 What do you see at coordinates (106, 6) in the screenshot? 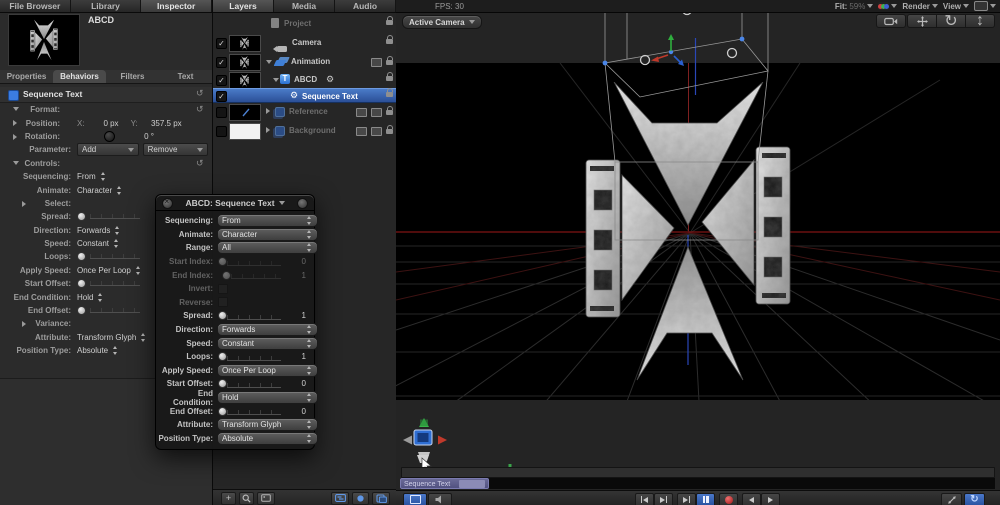
I see `tab-library: Library` at bounding box center [106, 6].